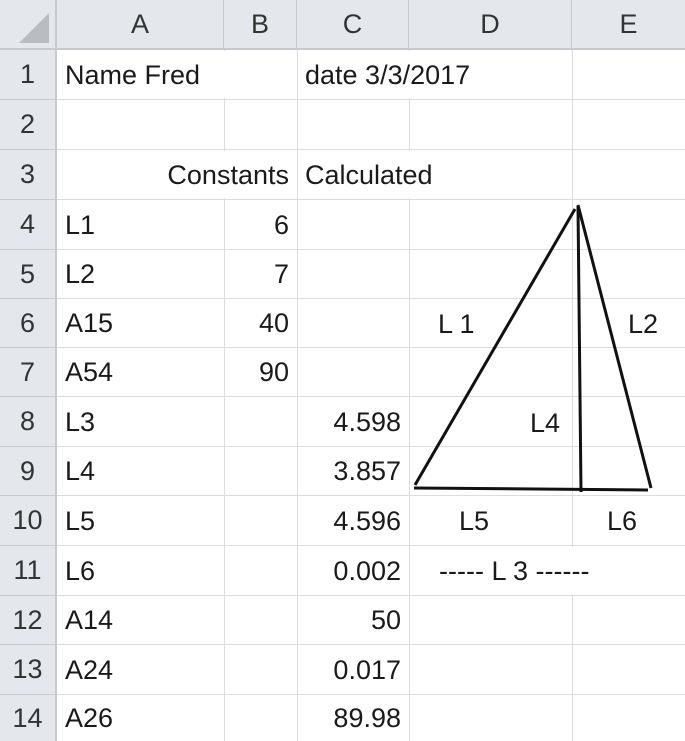  I want to click on triangle-height-l4, so click(579, 349).